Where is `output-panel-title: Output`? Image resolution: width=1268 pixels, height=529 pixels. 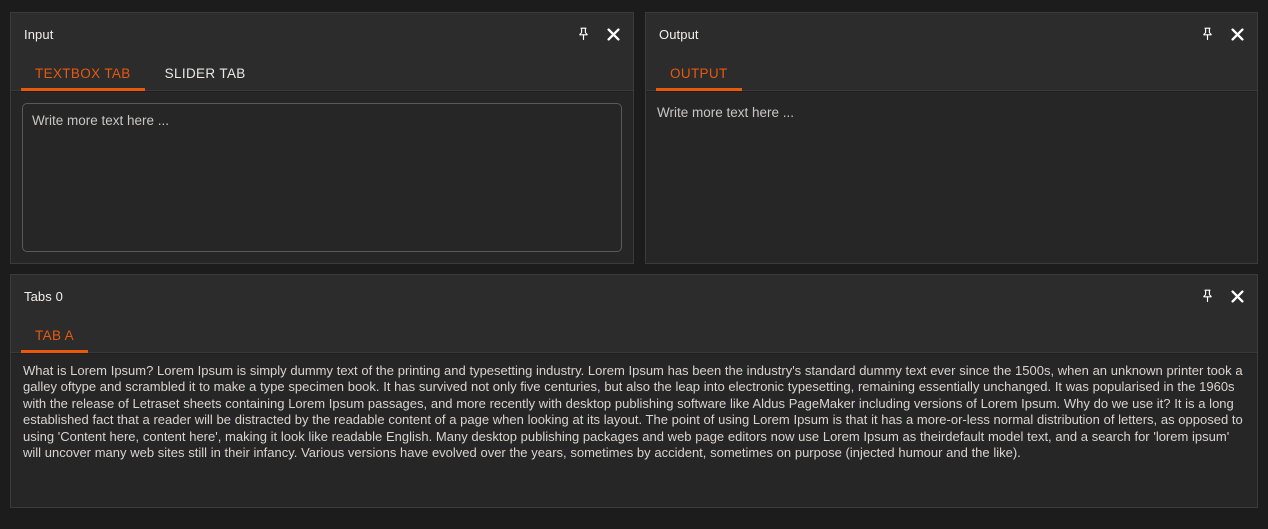 output-panel-title: Output is located at coordinates (679, 34).